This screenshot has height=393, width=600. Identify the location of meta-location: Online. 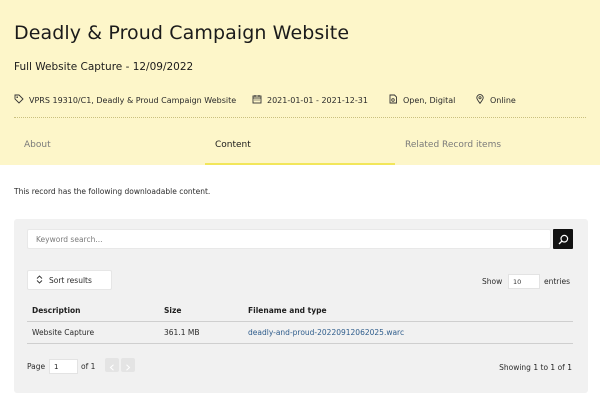
(495, 100).